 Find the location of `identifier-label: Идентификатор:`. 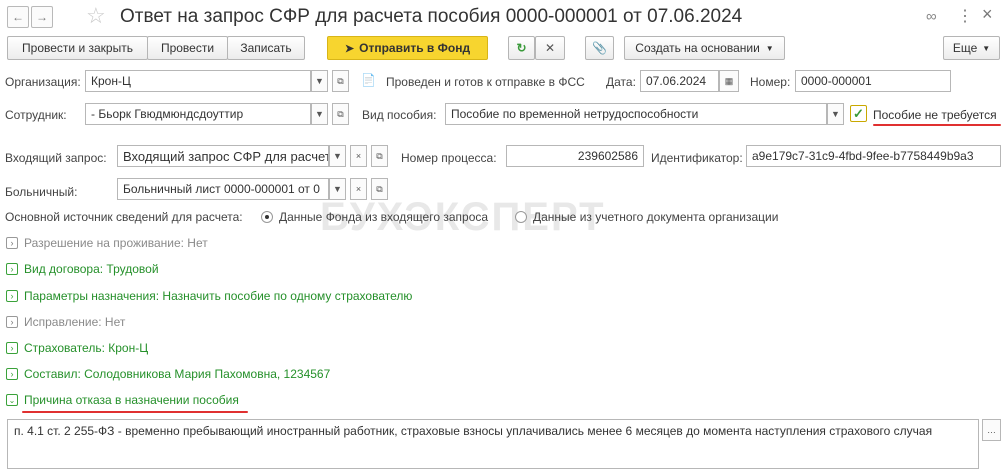

identifier-label: Идентификатор: is located at coordinates (697, 158).